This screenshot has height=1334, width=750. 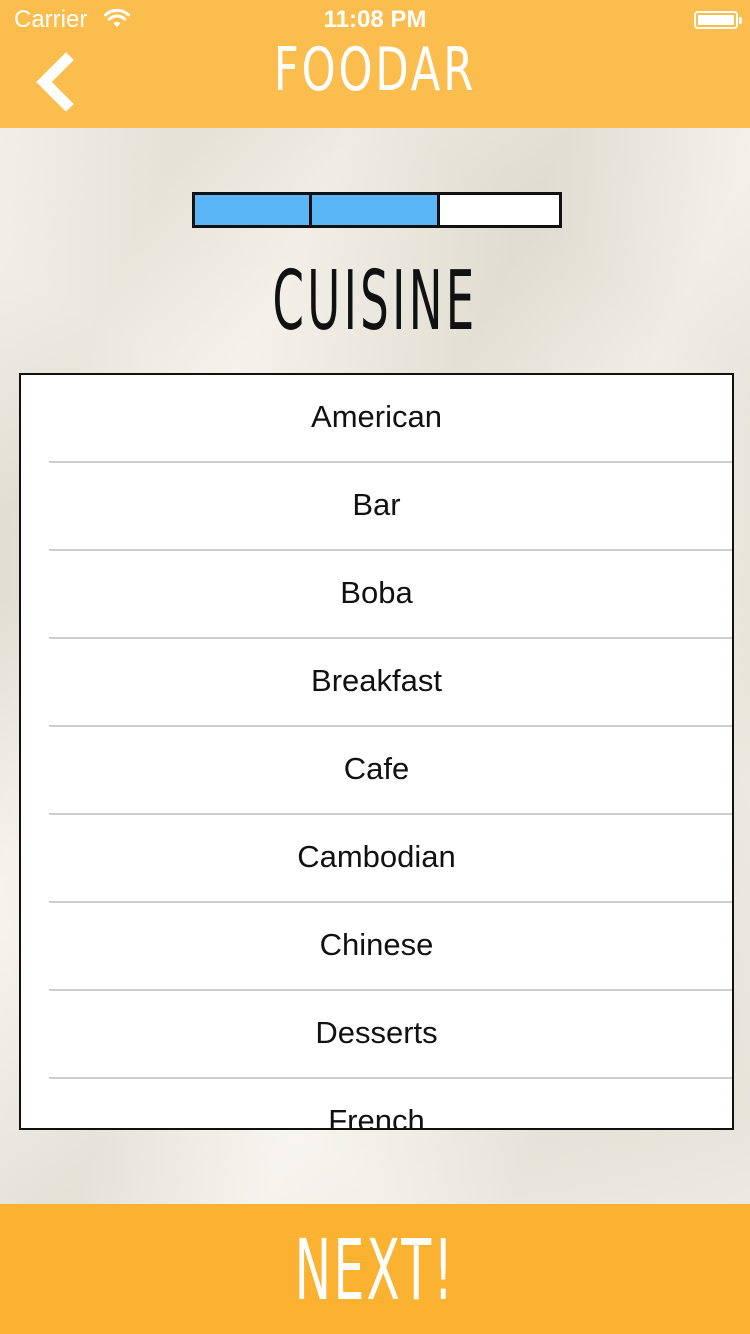 I want to click on cuisine-item: Cafe, so click(x=376, y=771).